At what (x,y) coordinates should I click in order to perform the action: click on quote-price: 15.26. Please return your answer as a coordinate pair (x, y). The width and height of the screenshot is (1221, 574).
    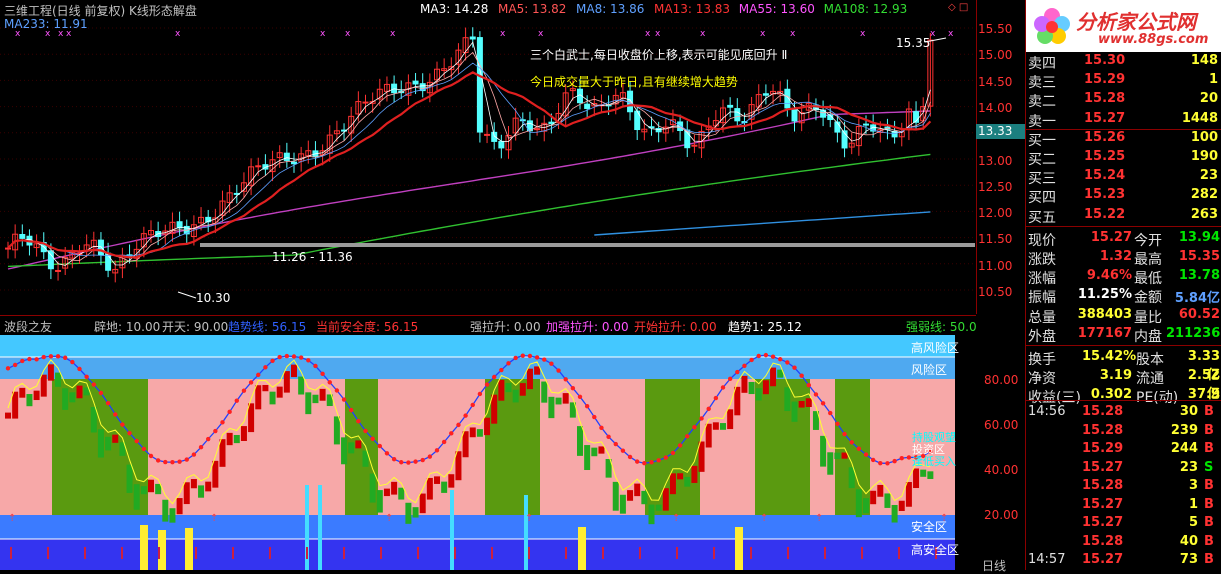
    Looking at the image, I should click on (1105, 137).